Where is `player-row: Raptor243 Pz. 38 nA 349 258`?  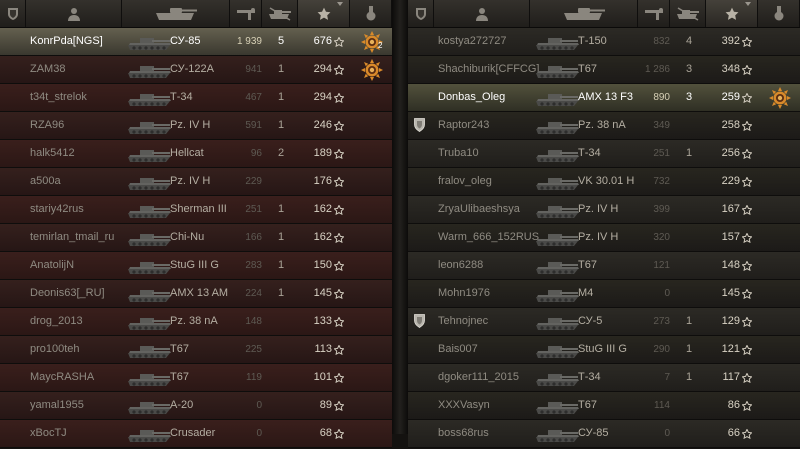 player-row: Raptor243 Pz. 38 nA 349 258 is located at coordinates (604, 126).